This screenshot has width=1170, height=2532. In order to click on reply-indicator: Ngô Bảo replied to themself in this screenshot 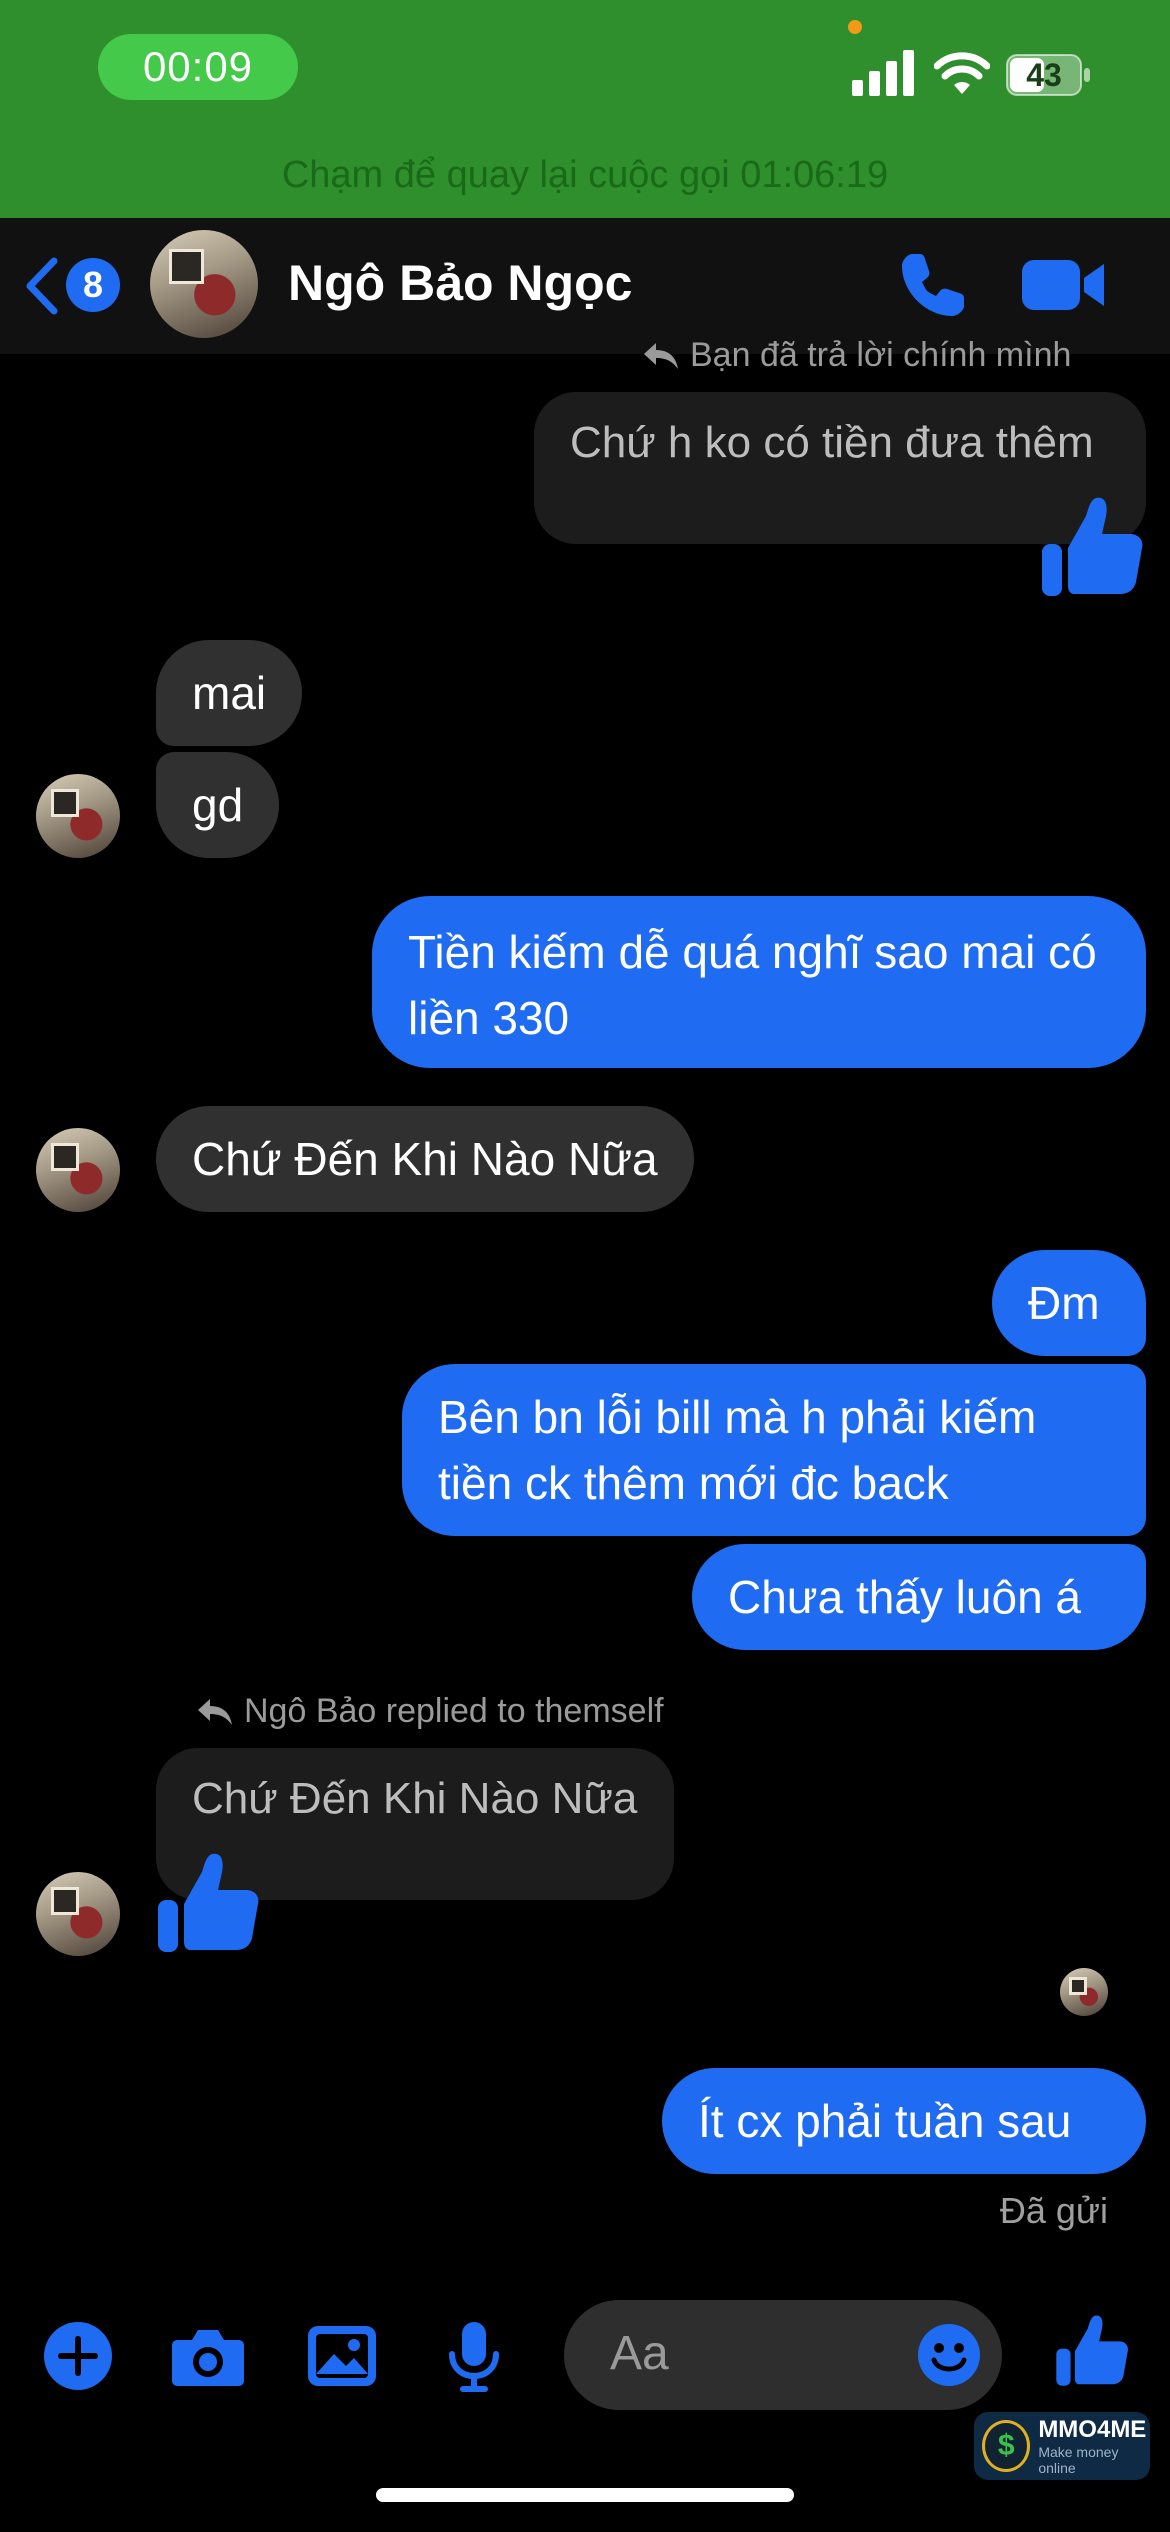, I will do `click(430, 1711)`.